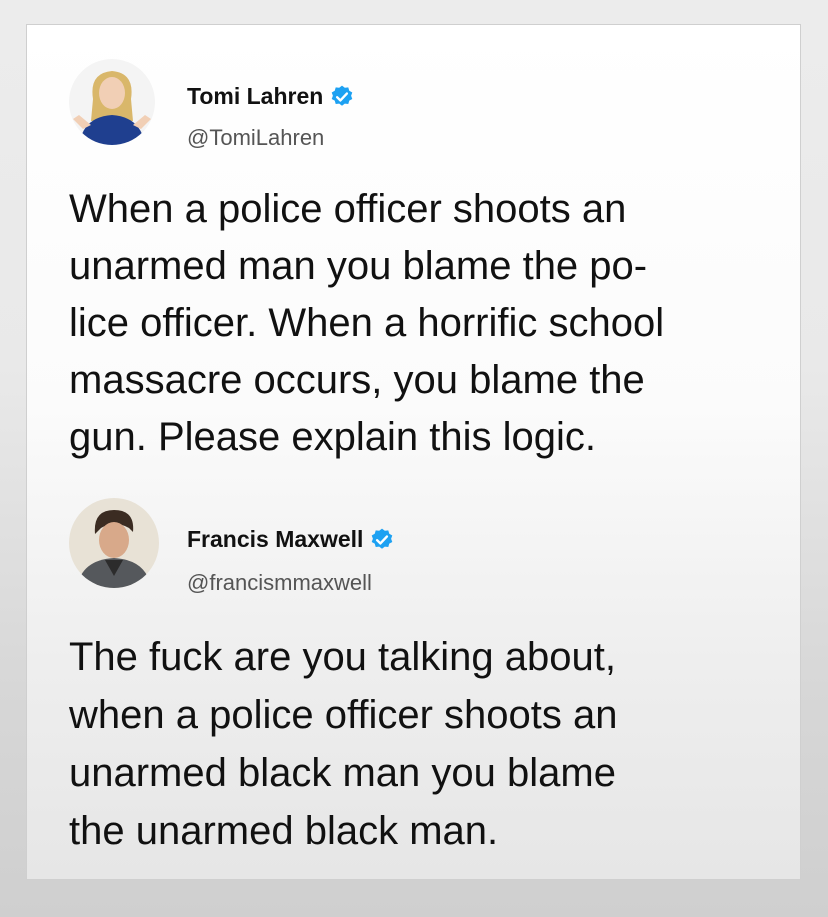 Image resolution: width=828 pixels, height=917 pixels. I want to click on tweet-text-line: lice officer. When a horrific school, so click(367, 323).